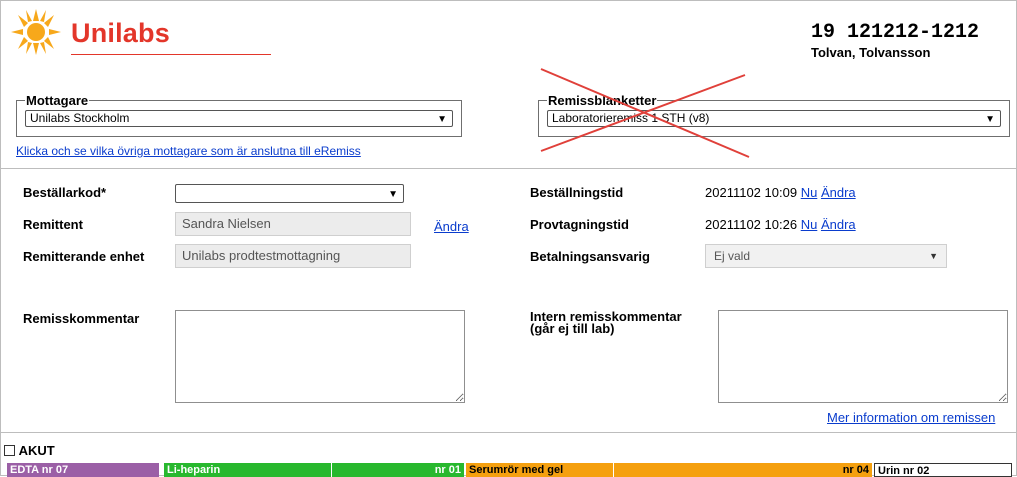  Describe the element at coordinates (732, 256) in the screenshot. I see `betalning-value: Ej vald` at that location.